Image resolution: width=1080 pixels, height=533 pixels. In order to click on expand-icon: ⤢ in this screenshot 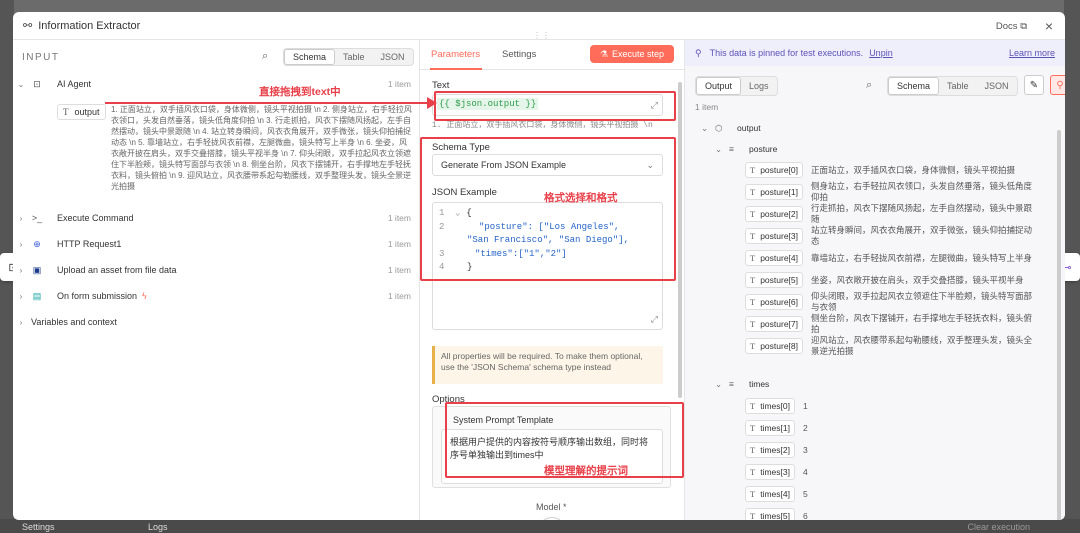, I will do `click(654, 321)`.